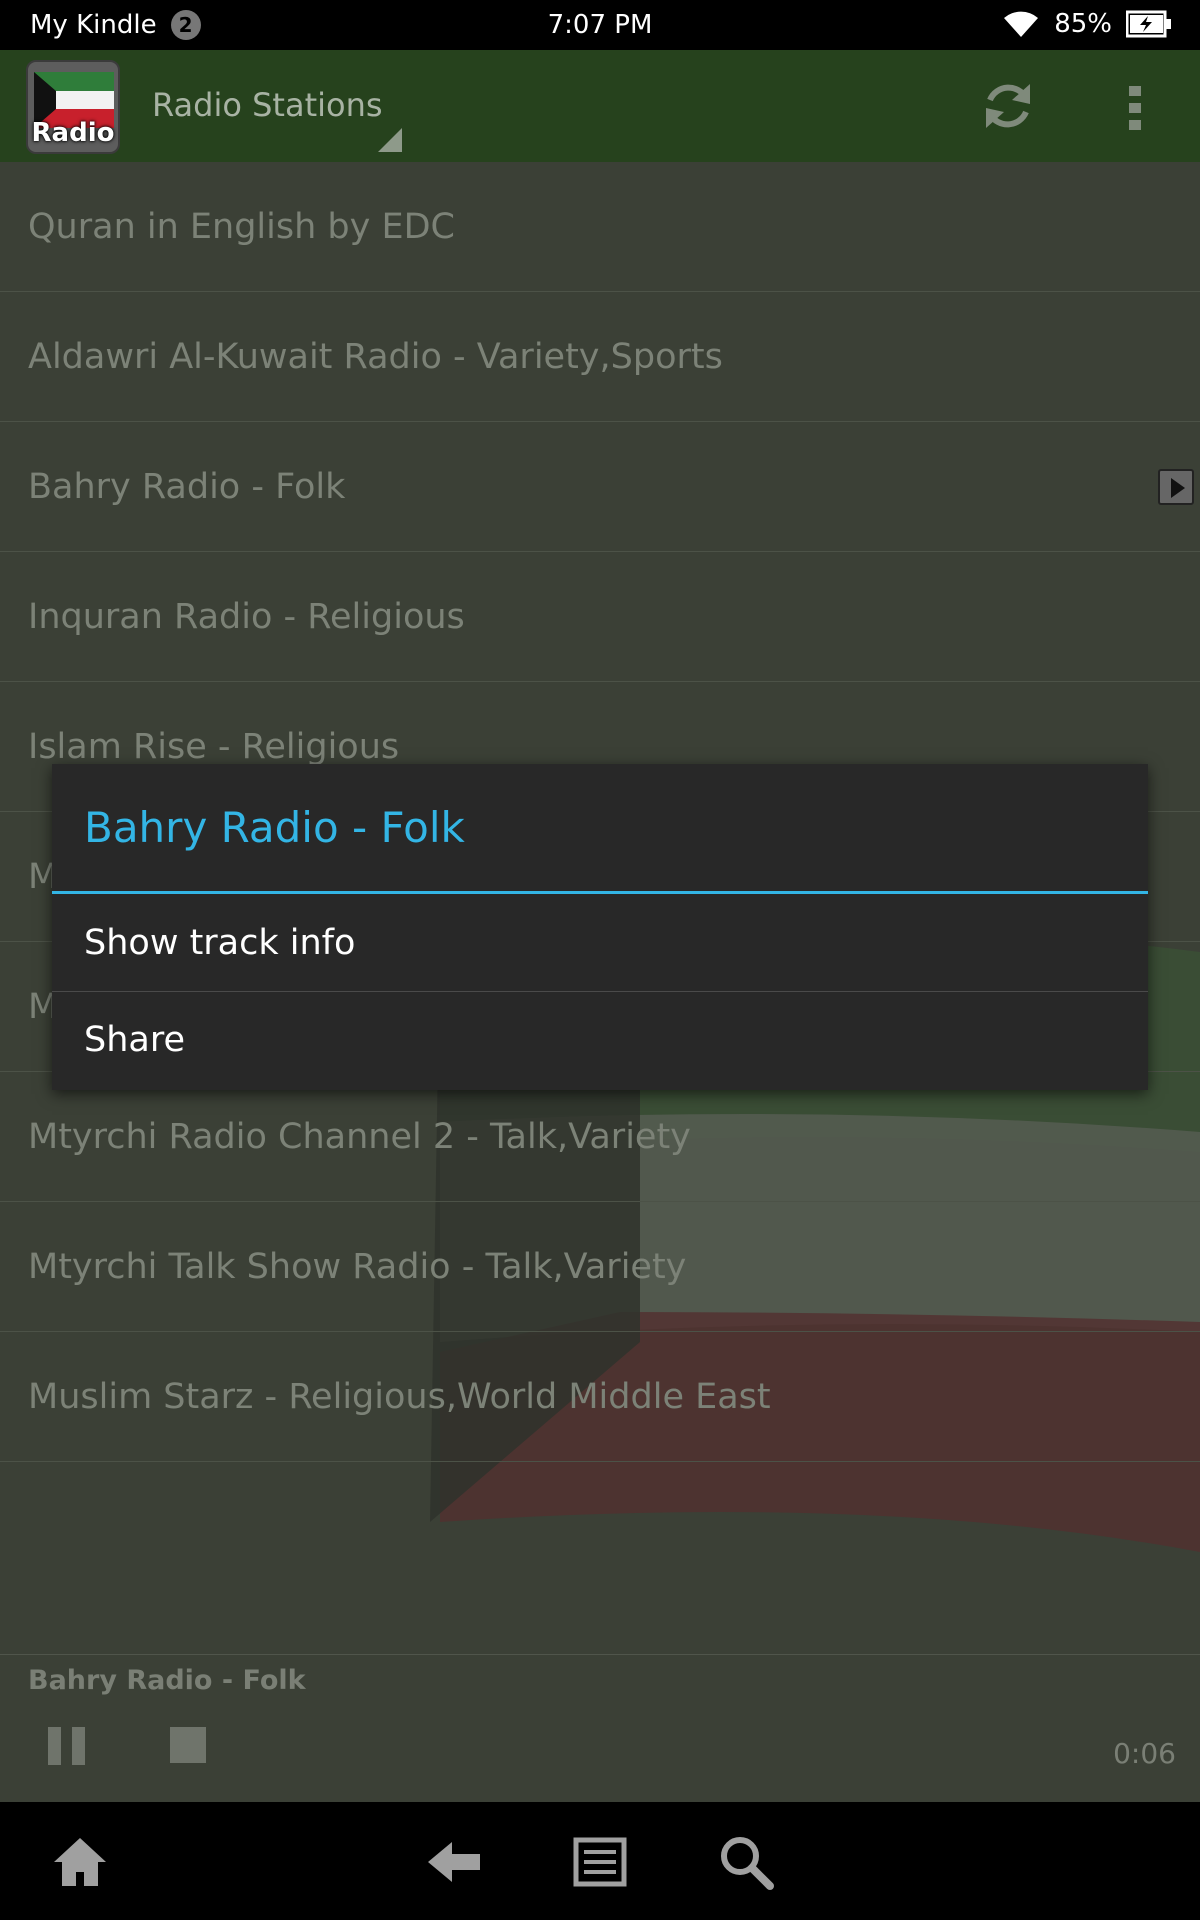 This screenshot has width=1200, height=1920. I want to click on share-option: Share, so click(600, 1039).